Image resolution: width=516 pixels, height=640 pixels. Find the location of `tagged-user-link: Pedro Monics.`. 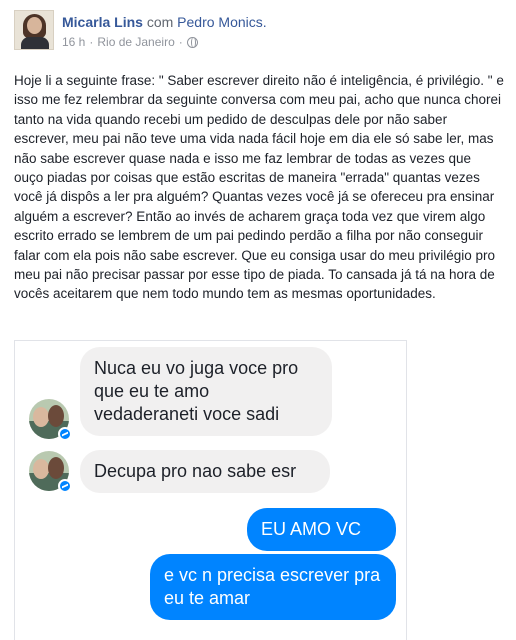

tagged-user-link: Pedro Monics. is located at coordinates (221, 22).